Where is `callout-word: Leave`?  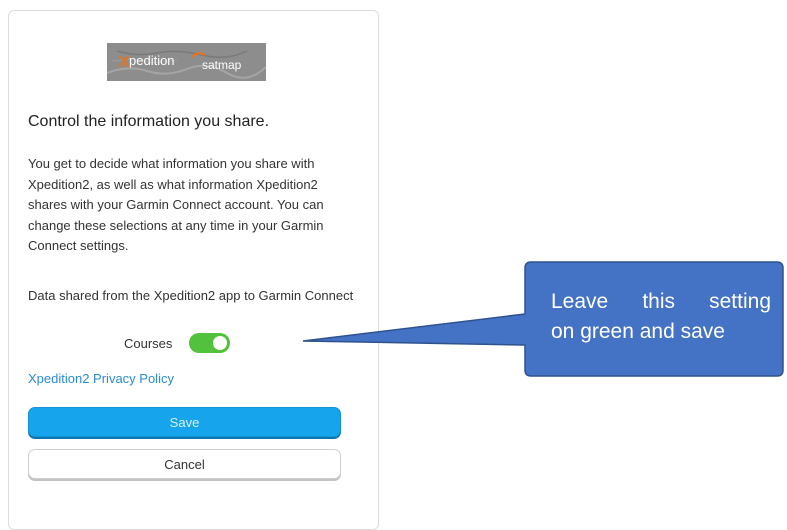
callout-word: Leave is located at coordinates (580, 301).